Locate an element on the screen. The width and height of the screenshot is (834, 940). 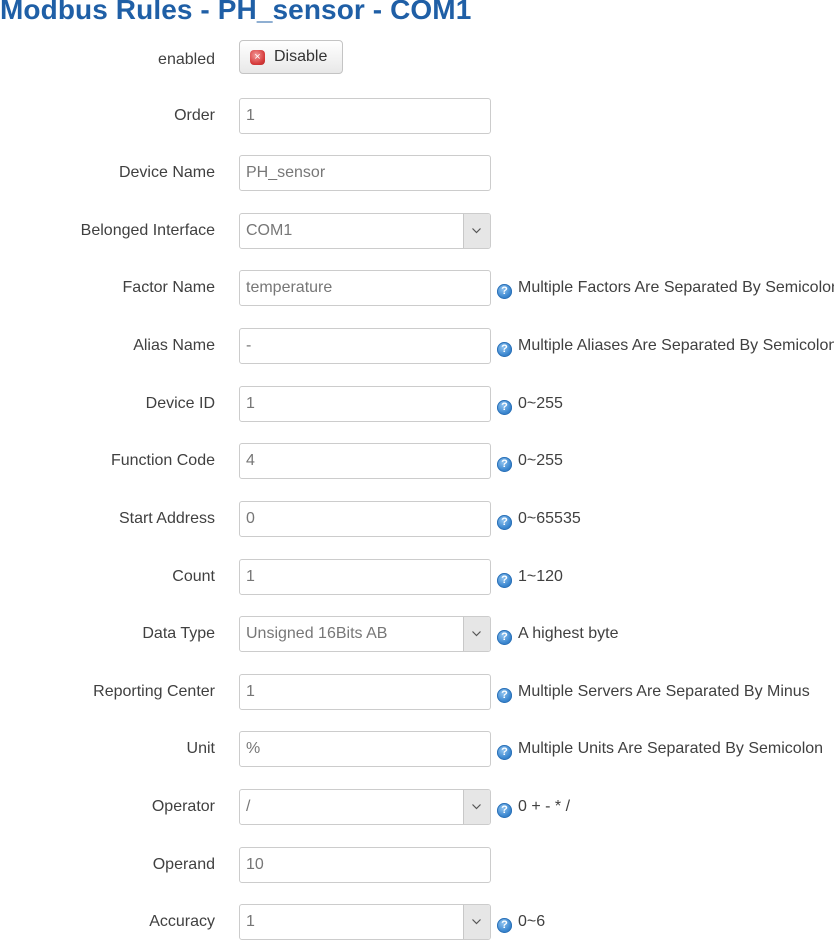
count-input is located at coordinates (365, 577).